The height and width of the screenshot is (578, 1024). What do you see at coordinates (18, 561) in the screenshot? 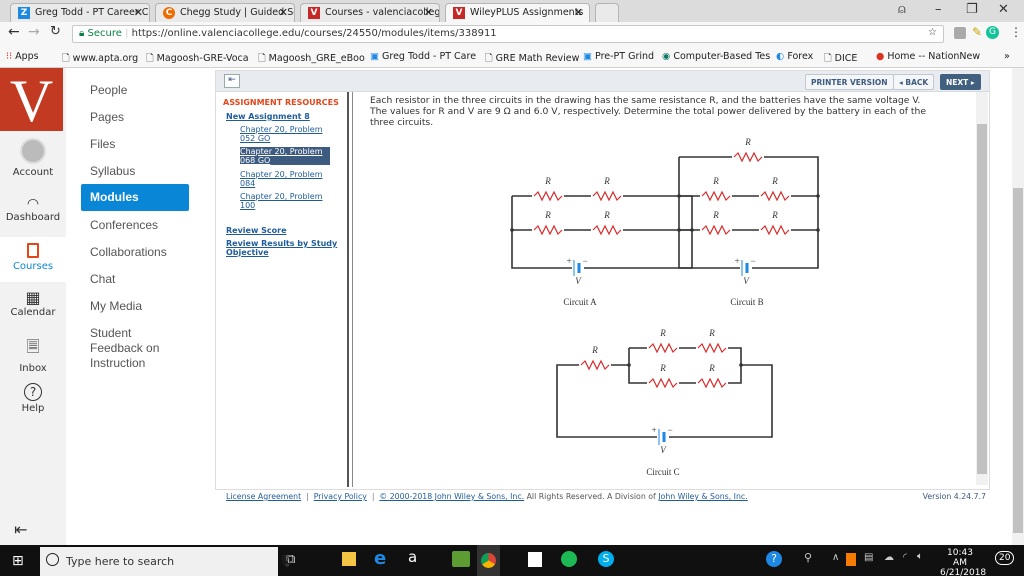
I see `windows-start-icon: ⊞` at bounding box center [18, 561].